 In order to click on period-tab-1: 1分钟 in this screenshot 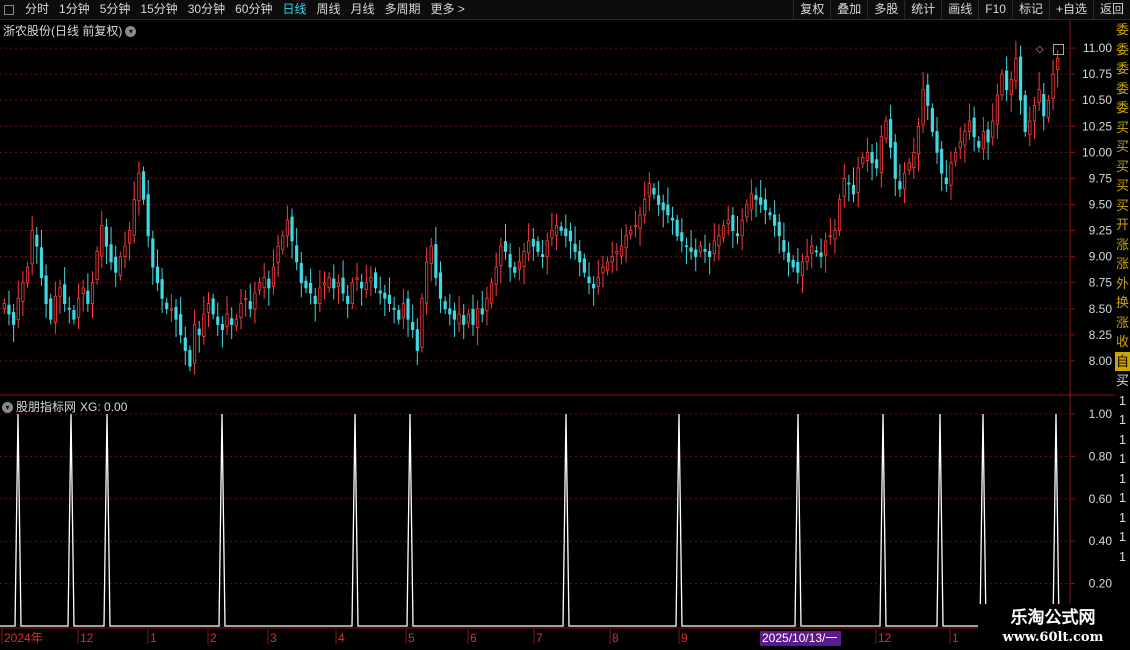, I will do `click(74, 9)`.